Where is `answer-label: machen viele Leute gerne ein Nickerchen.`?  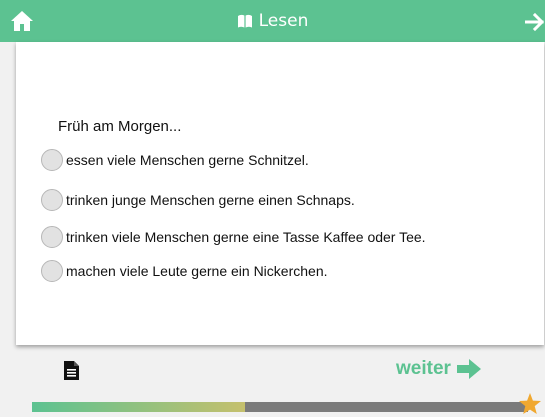
answer-label: machen viele Leute gerne ein Nickerchen. is located at coordinates (197, 271).